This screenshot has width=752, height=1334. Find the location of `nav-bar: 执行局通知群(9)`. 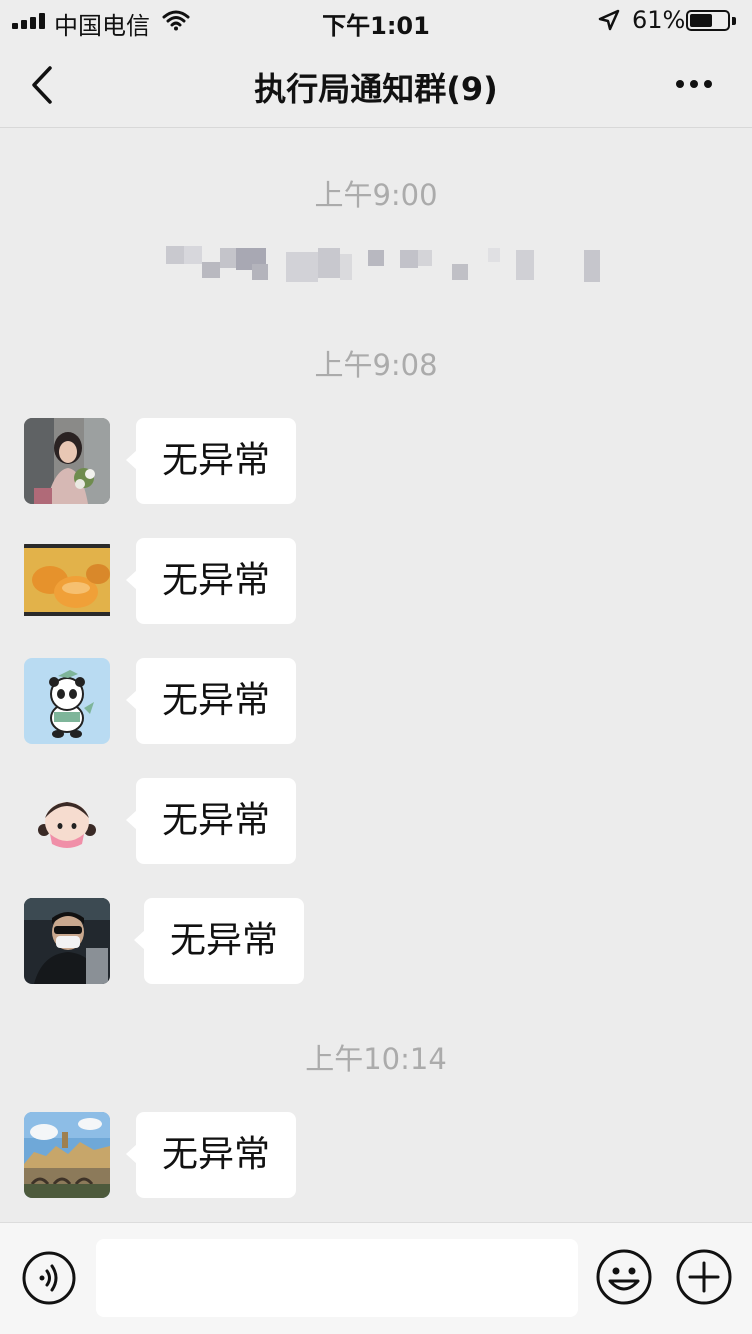

nav-bar: 执行局通知群(9) is located at coordinates (376, 85).